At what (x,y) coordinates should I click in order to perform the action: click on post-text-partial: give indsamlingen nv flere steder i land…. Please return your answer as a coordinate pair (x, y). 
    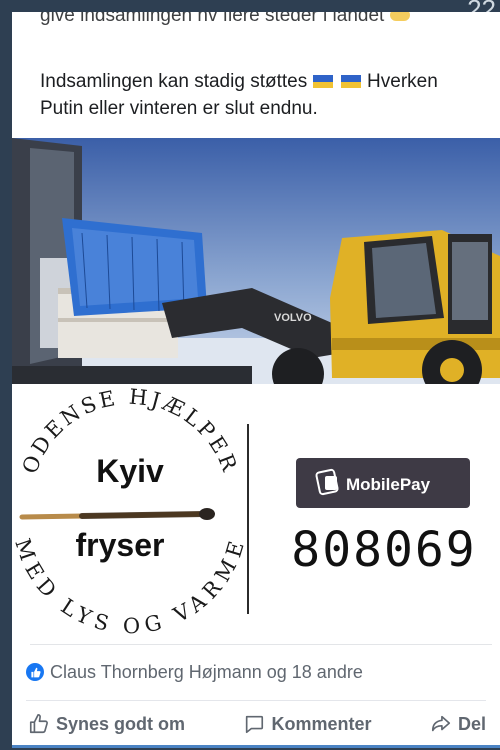
    Looking at the image, I should click on (212, 19).